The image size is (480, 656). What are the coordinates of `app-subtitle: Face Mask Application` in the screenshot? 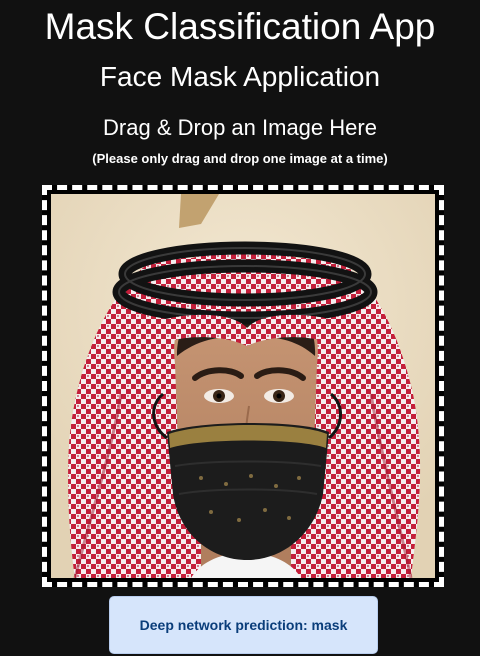 It's located at (240, 76).